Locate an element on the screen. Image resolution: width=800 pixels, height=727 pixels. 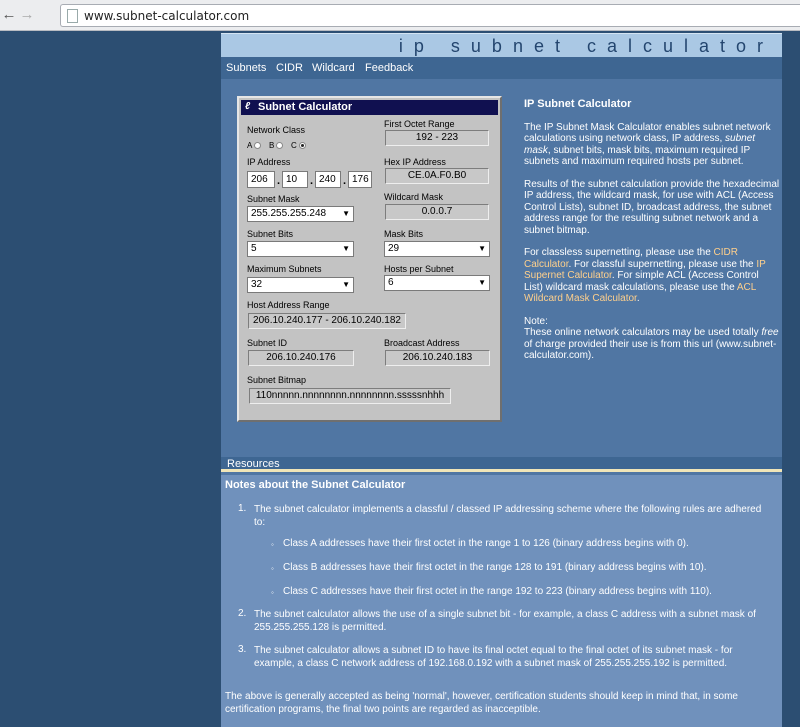
subnet-id-label: Subnet ID is located at coordinates (267, 343).